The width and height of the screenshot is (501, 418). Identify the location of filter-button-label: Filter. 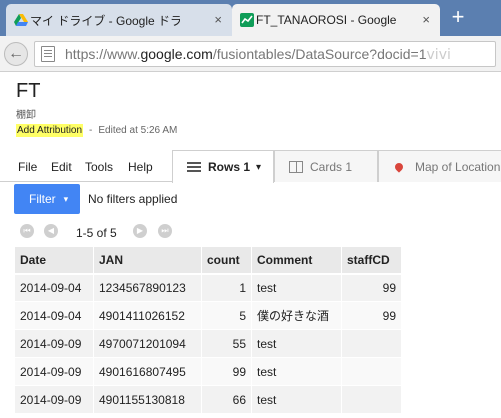
(42, 199).